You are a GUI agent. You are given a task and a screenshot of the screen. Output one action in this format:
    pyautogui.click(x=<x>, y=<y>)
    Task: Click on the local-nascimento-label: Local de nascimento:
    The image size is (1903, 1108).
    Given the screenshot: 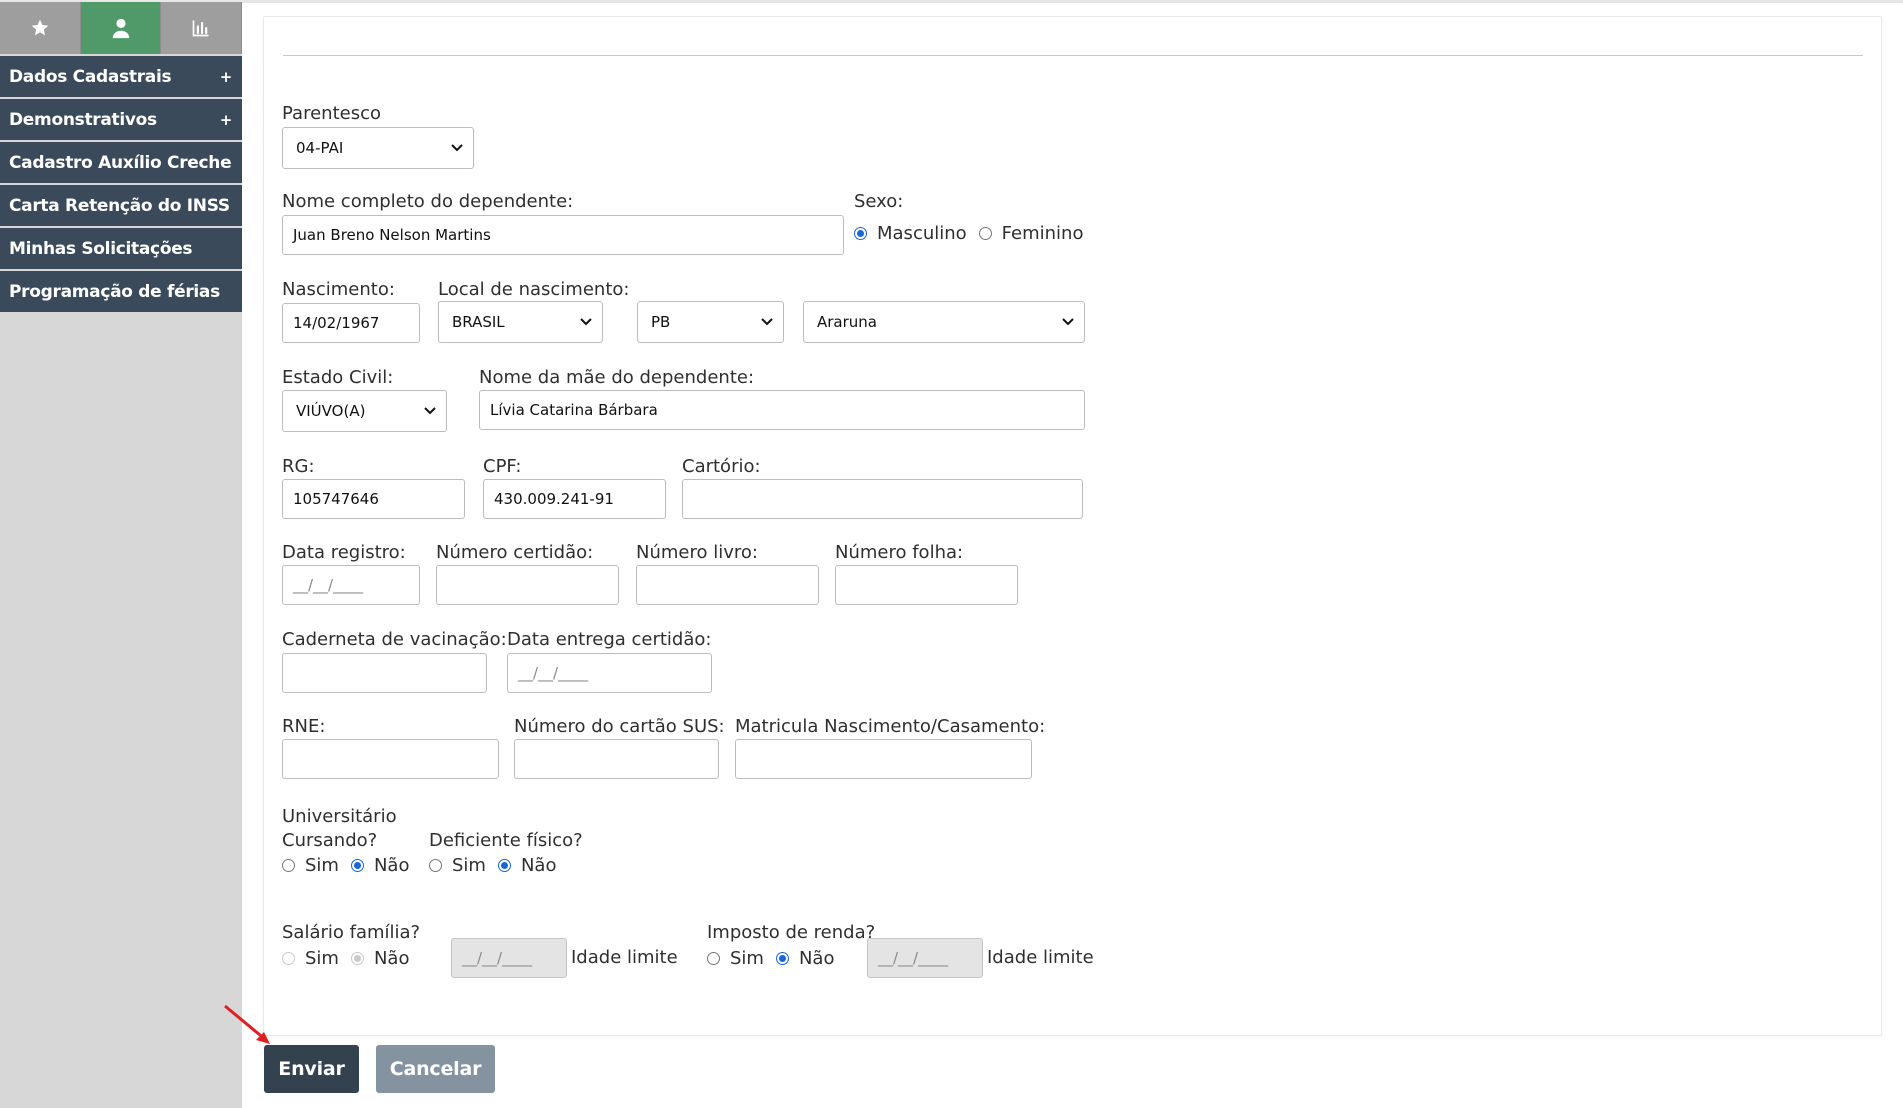 What is the action you would take?
    pyautogui.click(x=534, y=289)
    